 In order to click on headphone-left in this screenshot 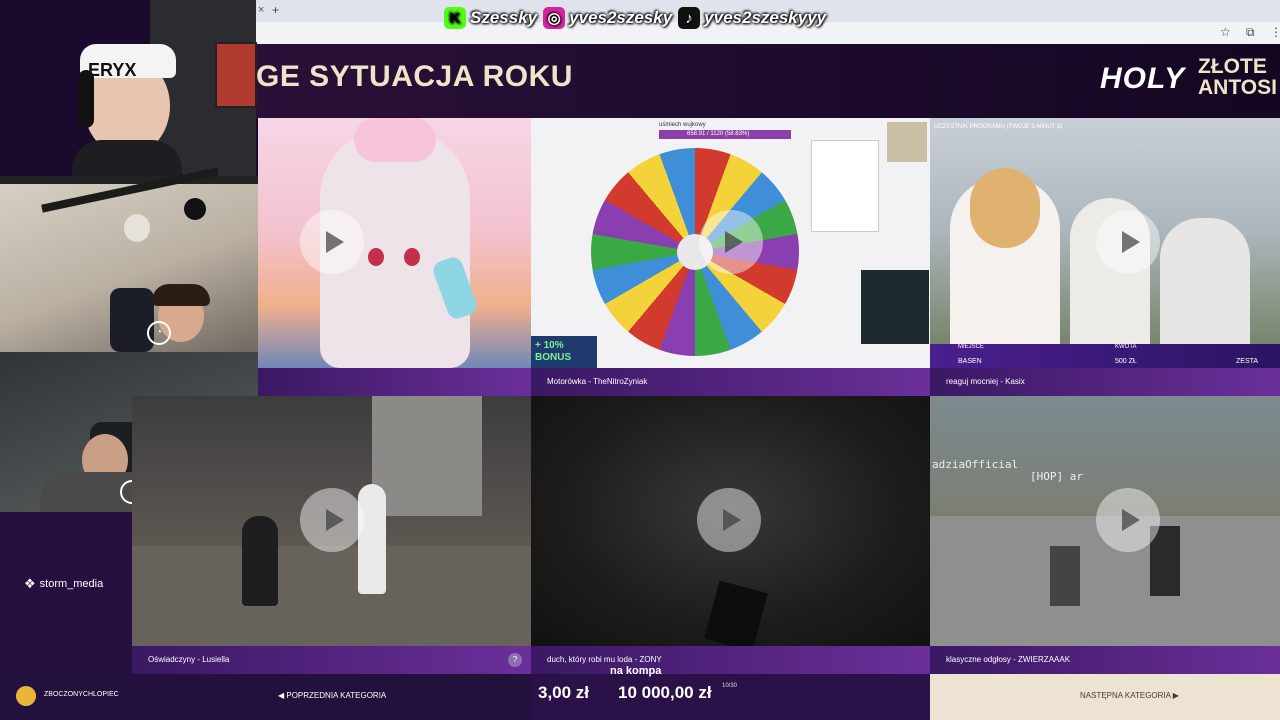, I will do `click(86, 99)`.